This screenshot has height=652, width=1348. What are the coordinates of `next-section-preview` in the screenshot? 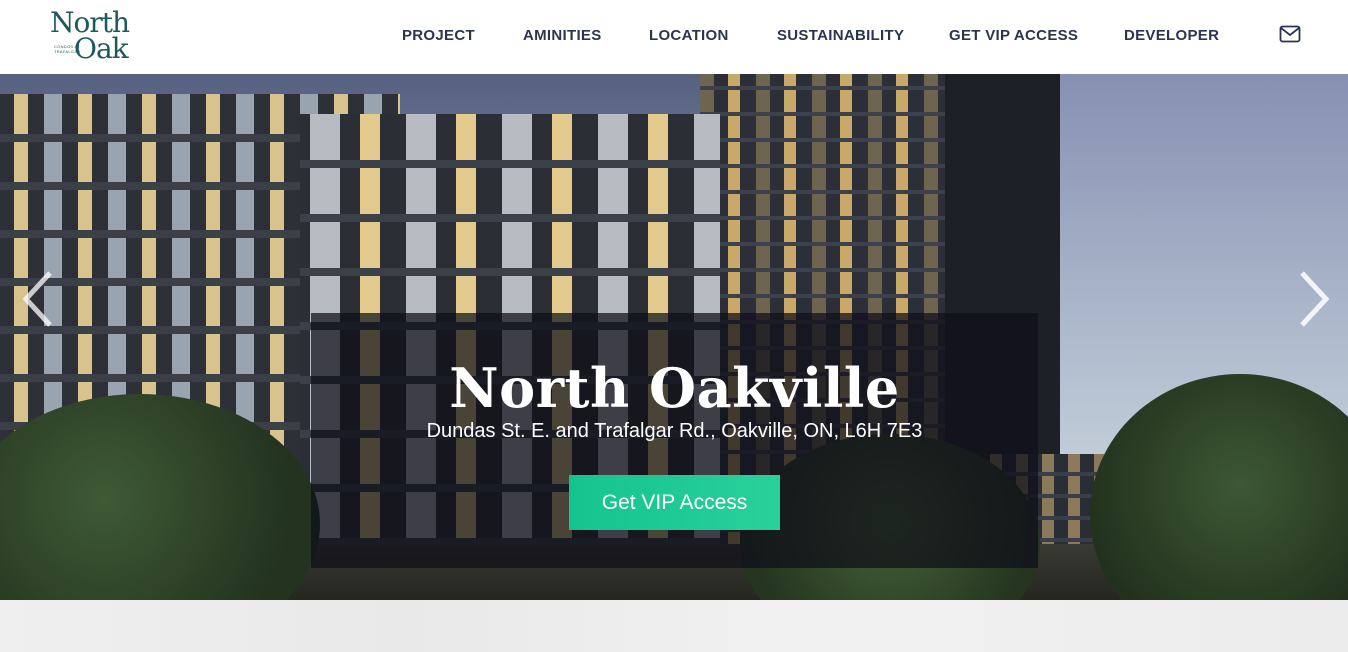 It's located at (674, 626).